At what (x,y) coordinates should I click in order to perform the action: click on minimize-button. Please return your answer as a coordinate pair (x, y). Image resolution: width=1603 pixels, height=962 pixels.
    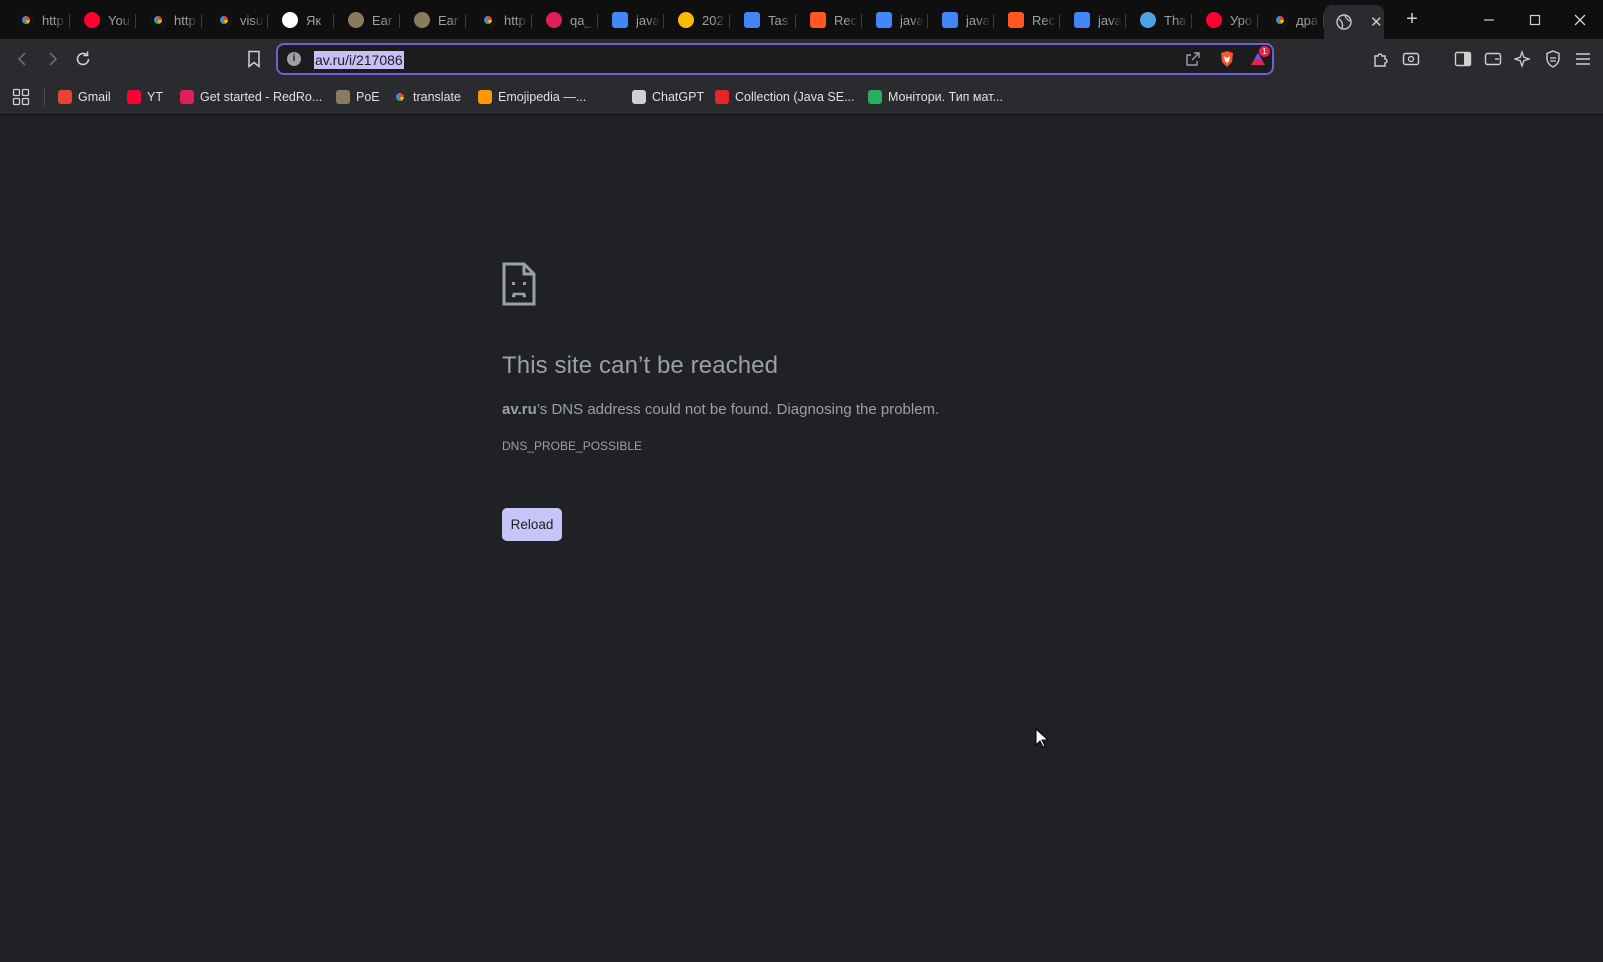
    Looking at the image, I should click on (1489, 19).